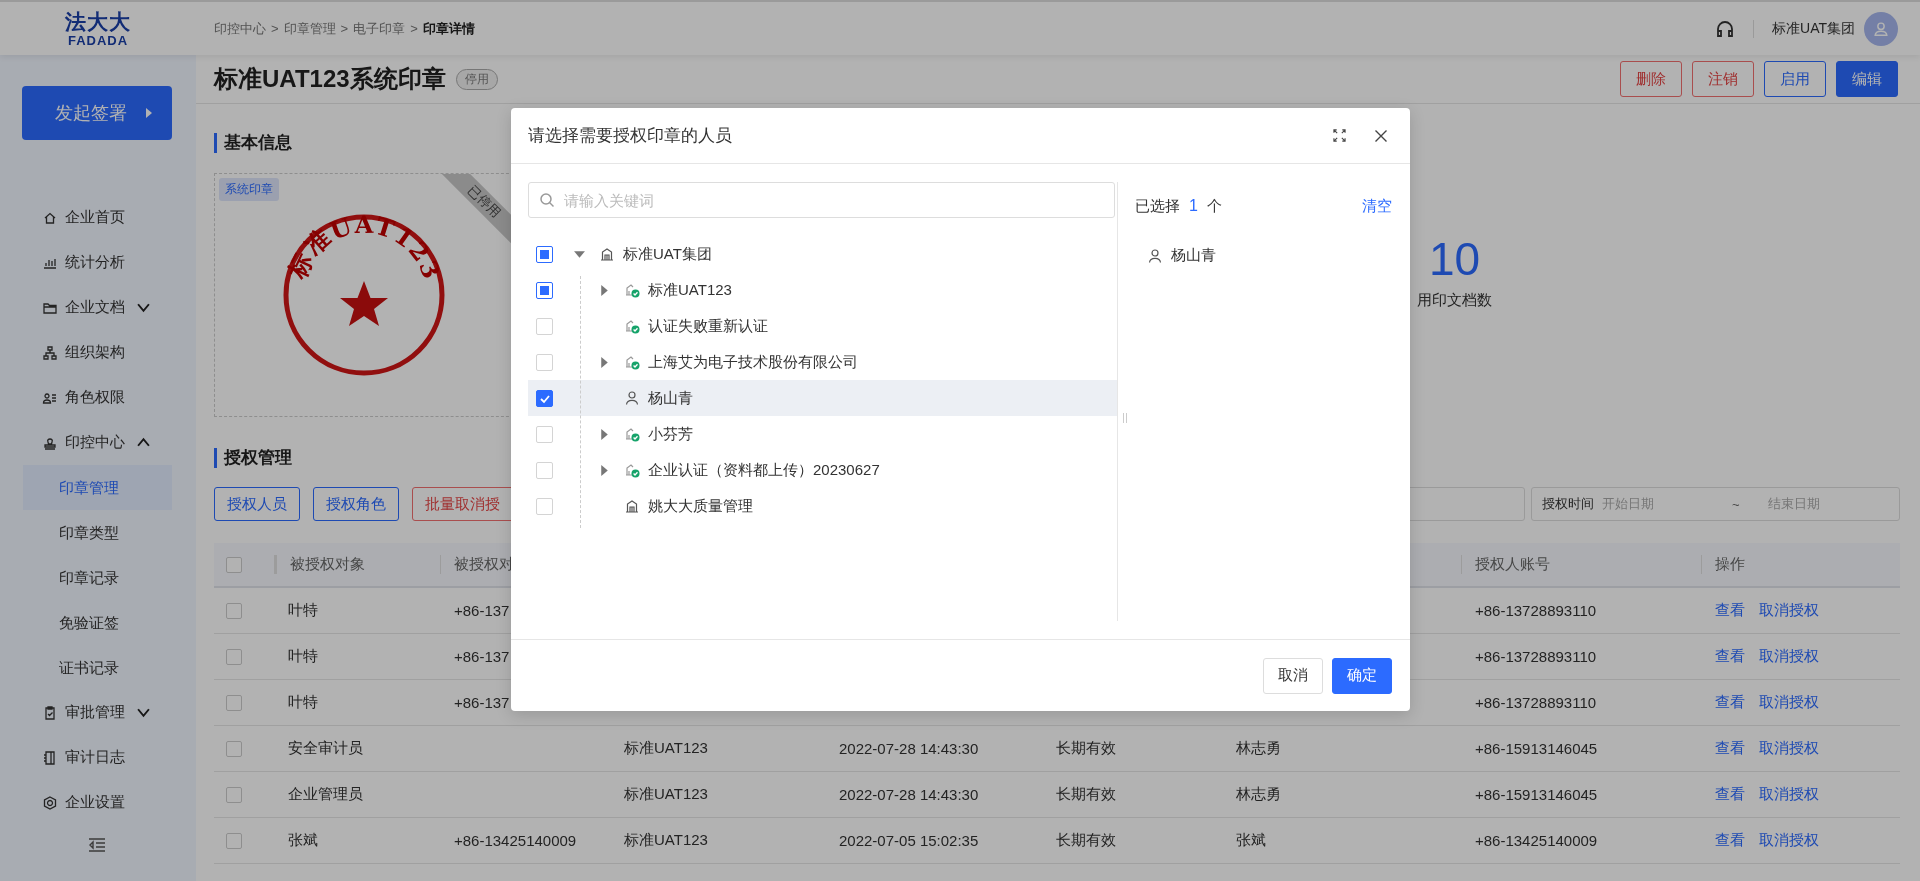 The image size is (1920, 881). What do you see at coordinates (379, 28) in the screenshot?
I see `breadcrumb-link: 电子印章` at bounding box center [379, 28].